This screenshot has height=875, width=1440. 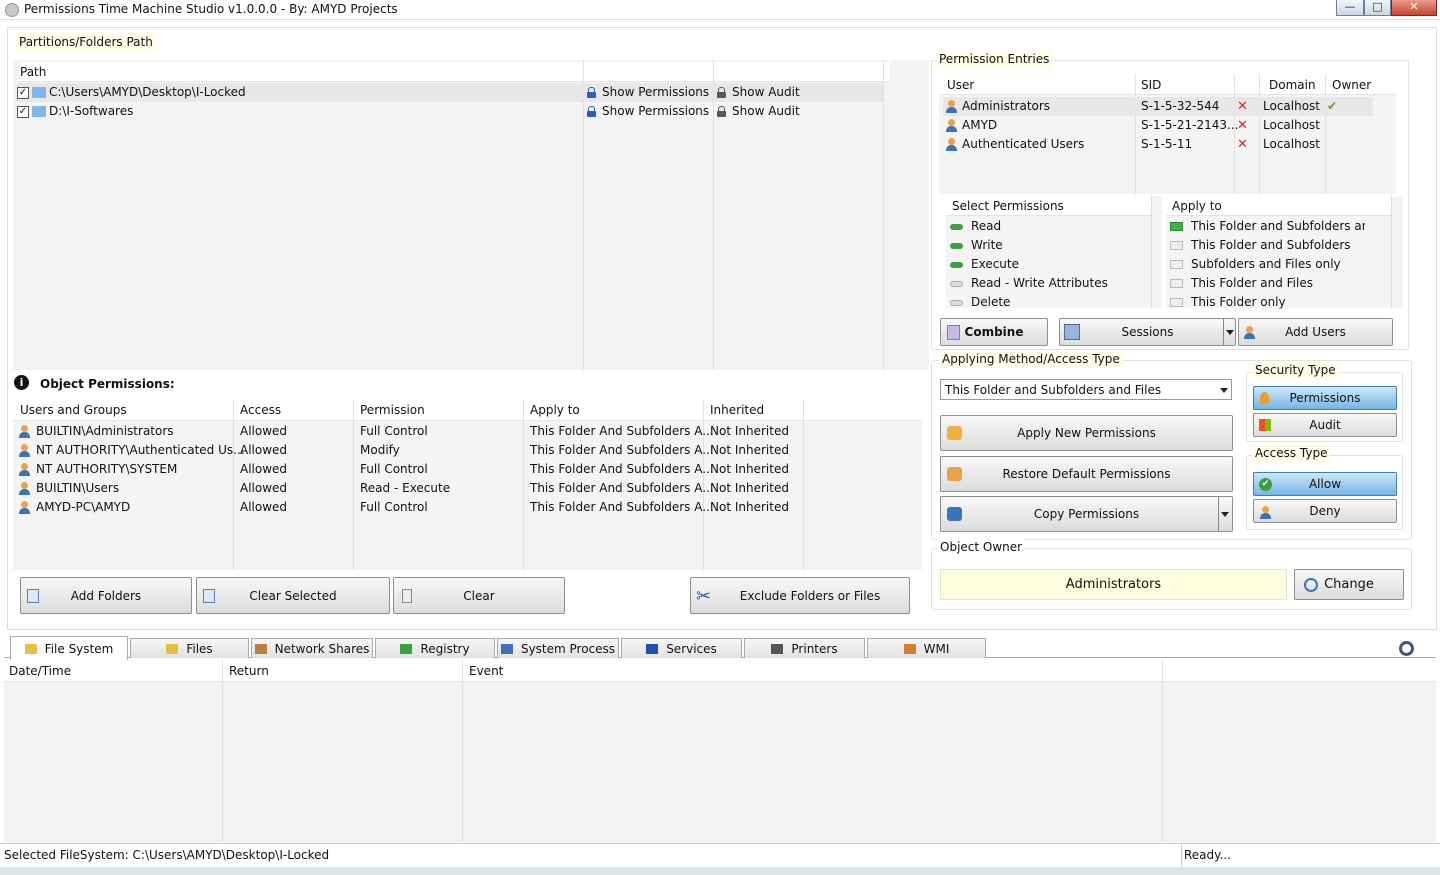 What do you see at coordinates (407, 596) in the screenshot?
I see `clear-icon` at bounding box center [407, 596].